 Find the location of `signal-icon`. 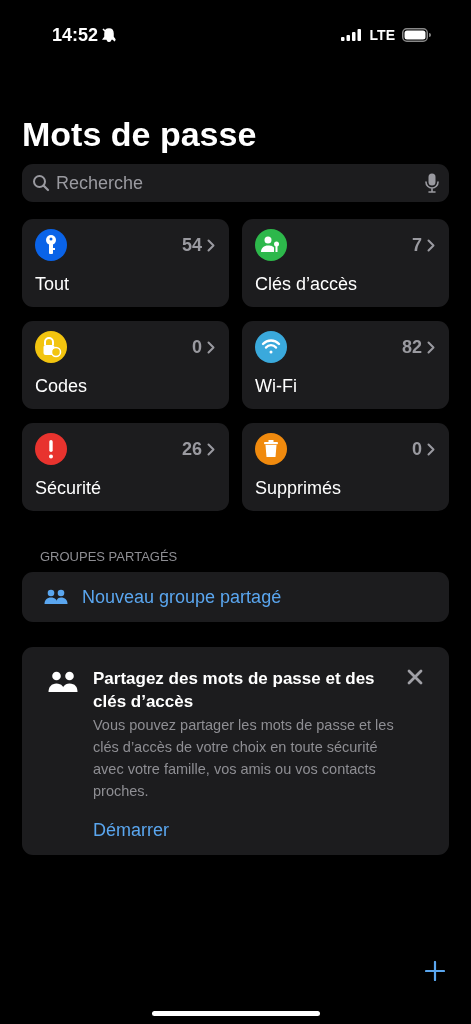

signal-icon is located at coordinates (351, 35).